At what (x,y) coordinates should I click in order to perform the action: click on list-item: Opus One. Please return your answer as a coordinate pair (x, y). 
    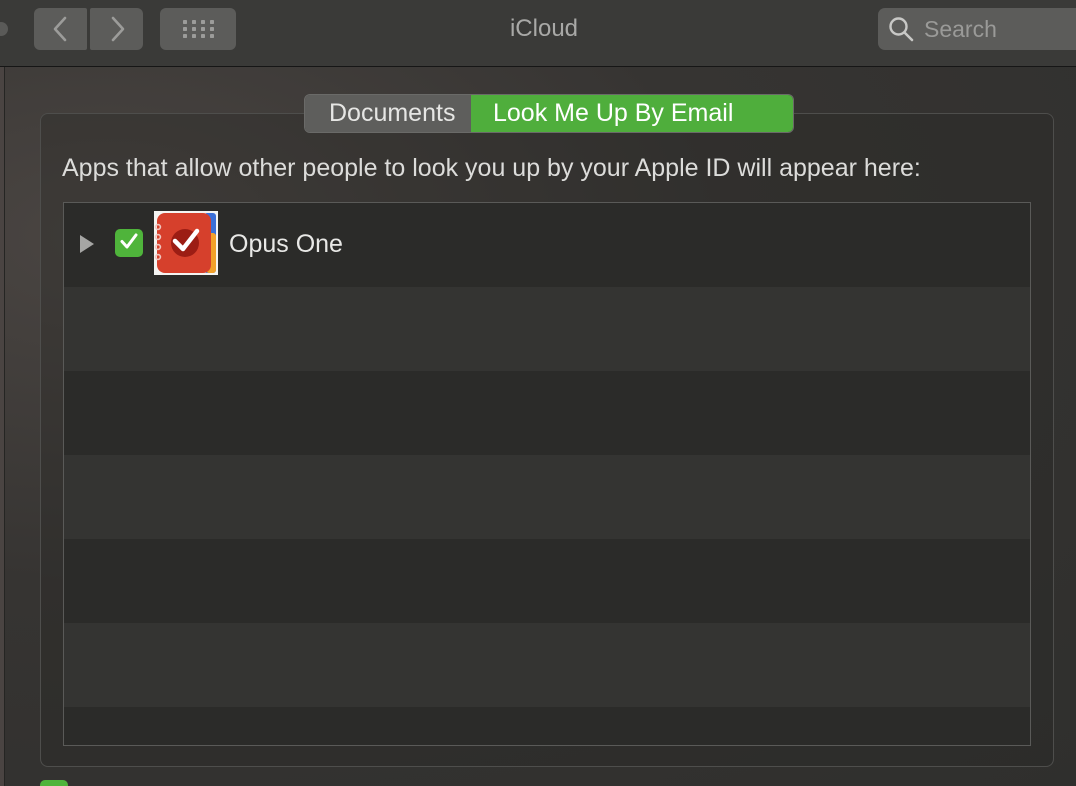
    Looking at the image, I should click on (547, 245).